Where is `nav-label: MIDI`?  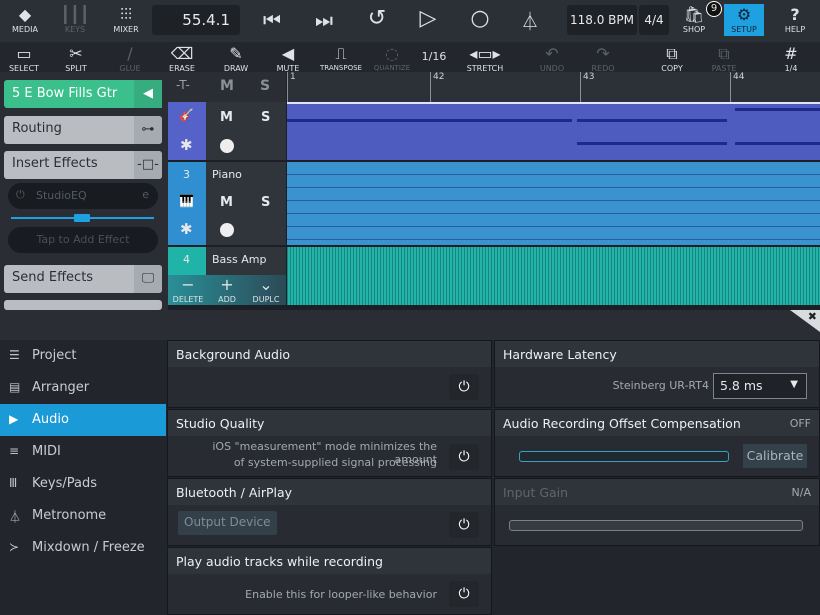
nav-label: MIDI is located at coordinates (46, 451).